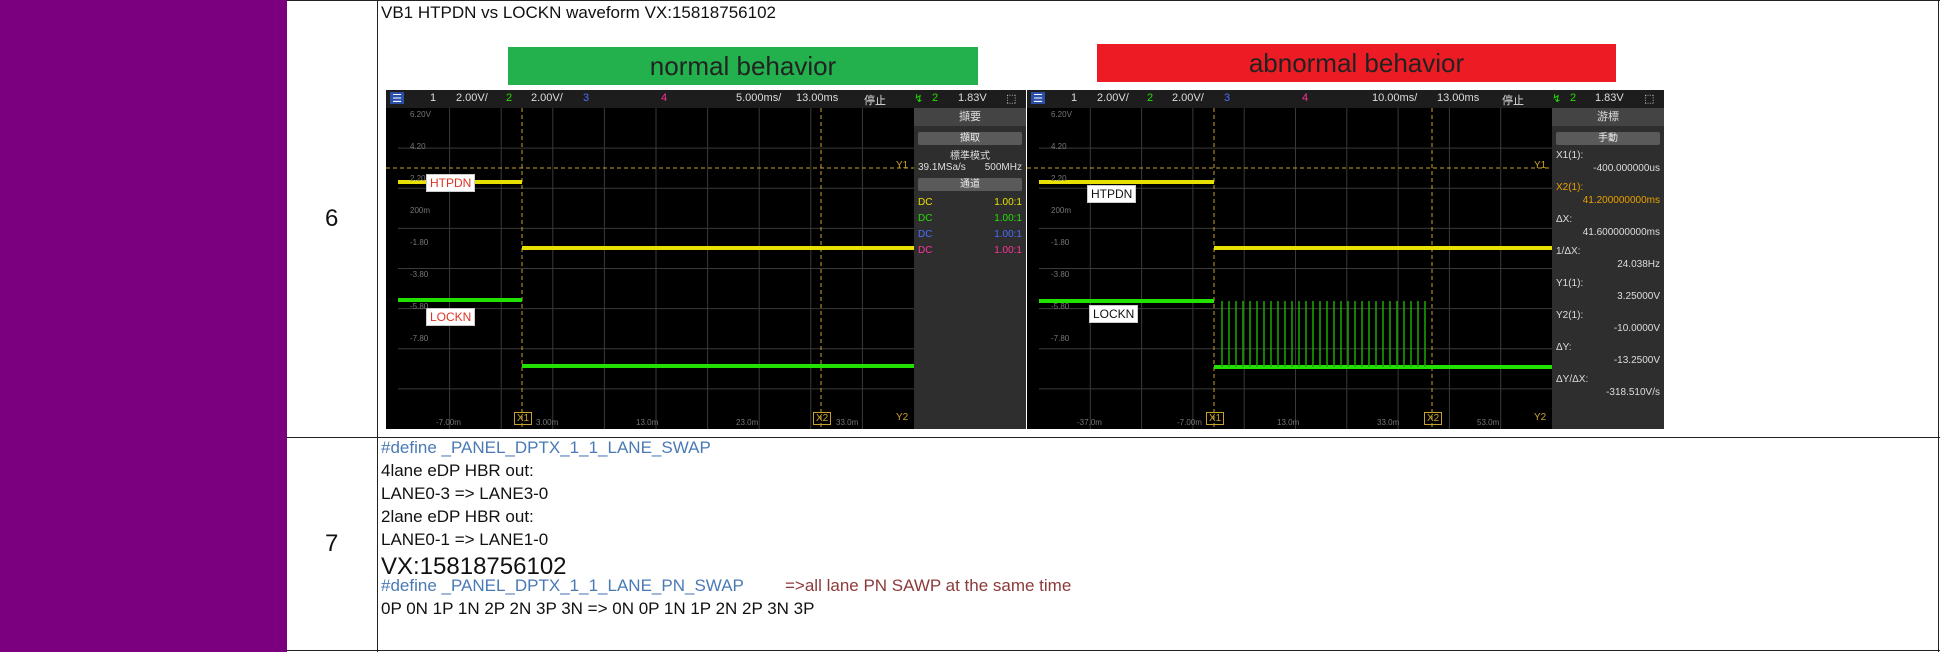  I want to click on run-status: 停止, so click(1513, 101).